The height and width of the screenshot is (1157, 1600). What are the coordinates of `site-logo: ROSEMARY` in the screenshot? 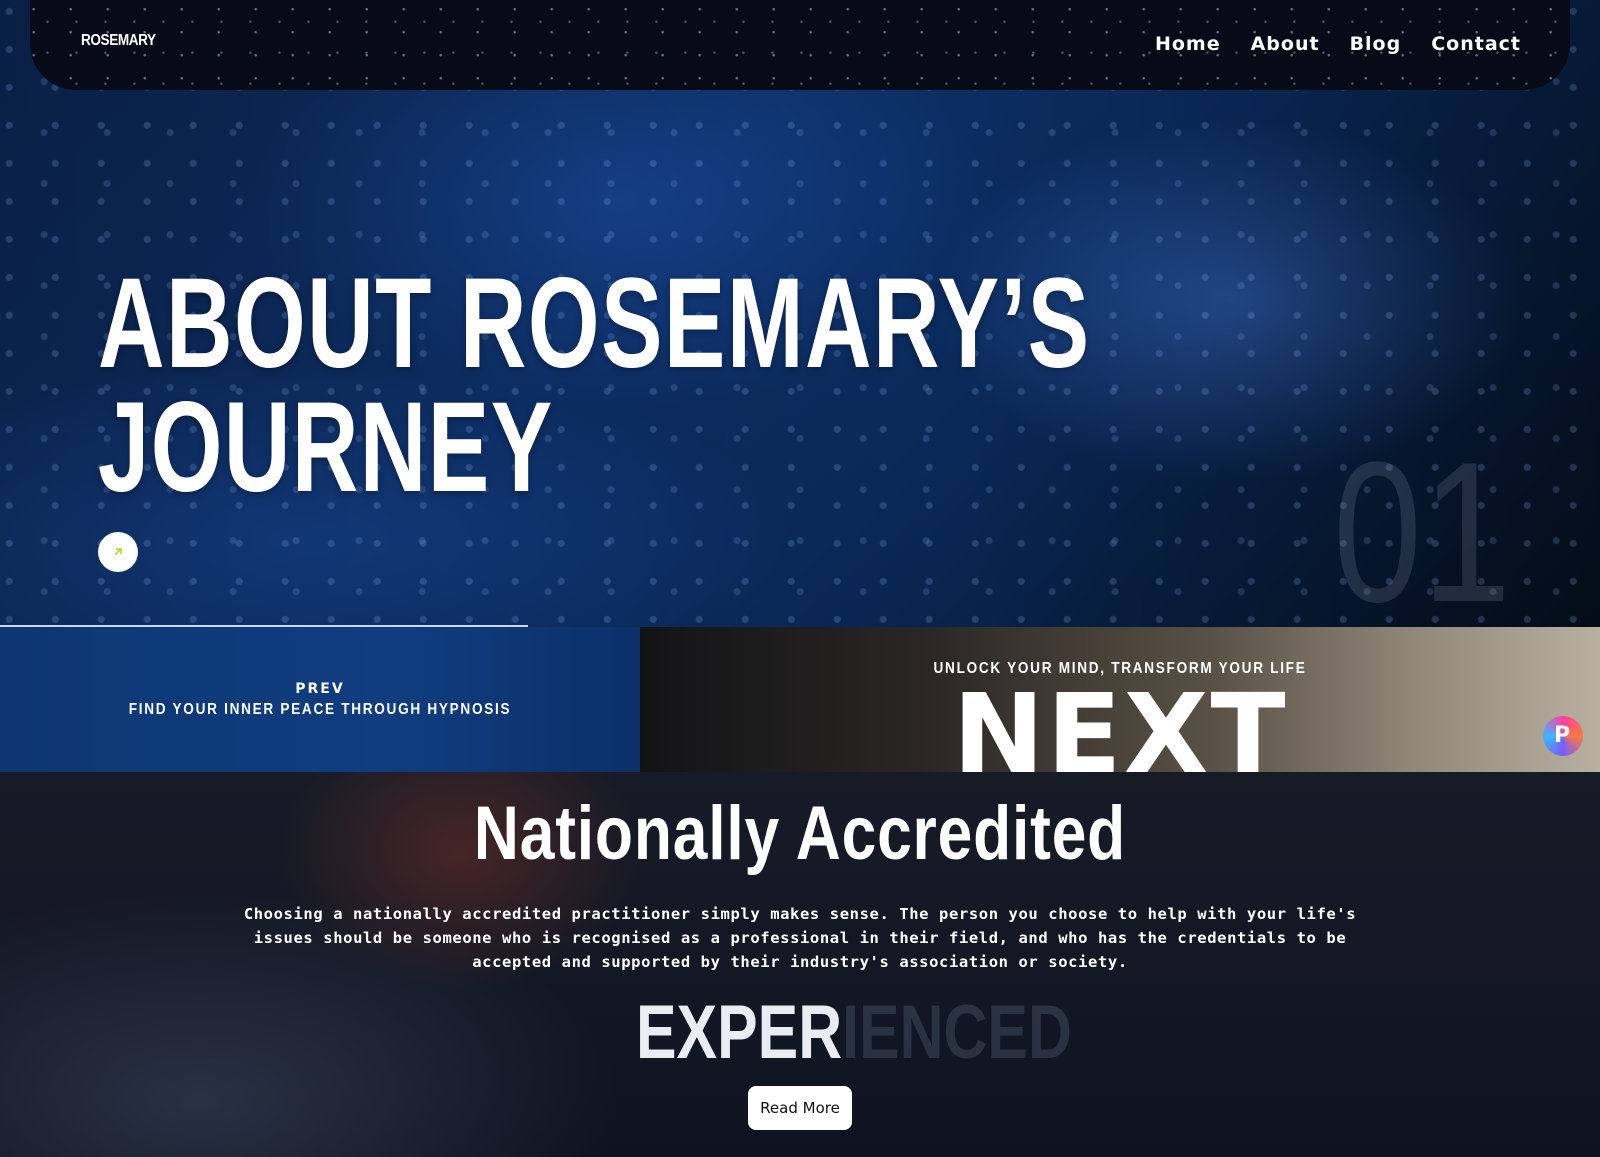 It's located at (118, 41).